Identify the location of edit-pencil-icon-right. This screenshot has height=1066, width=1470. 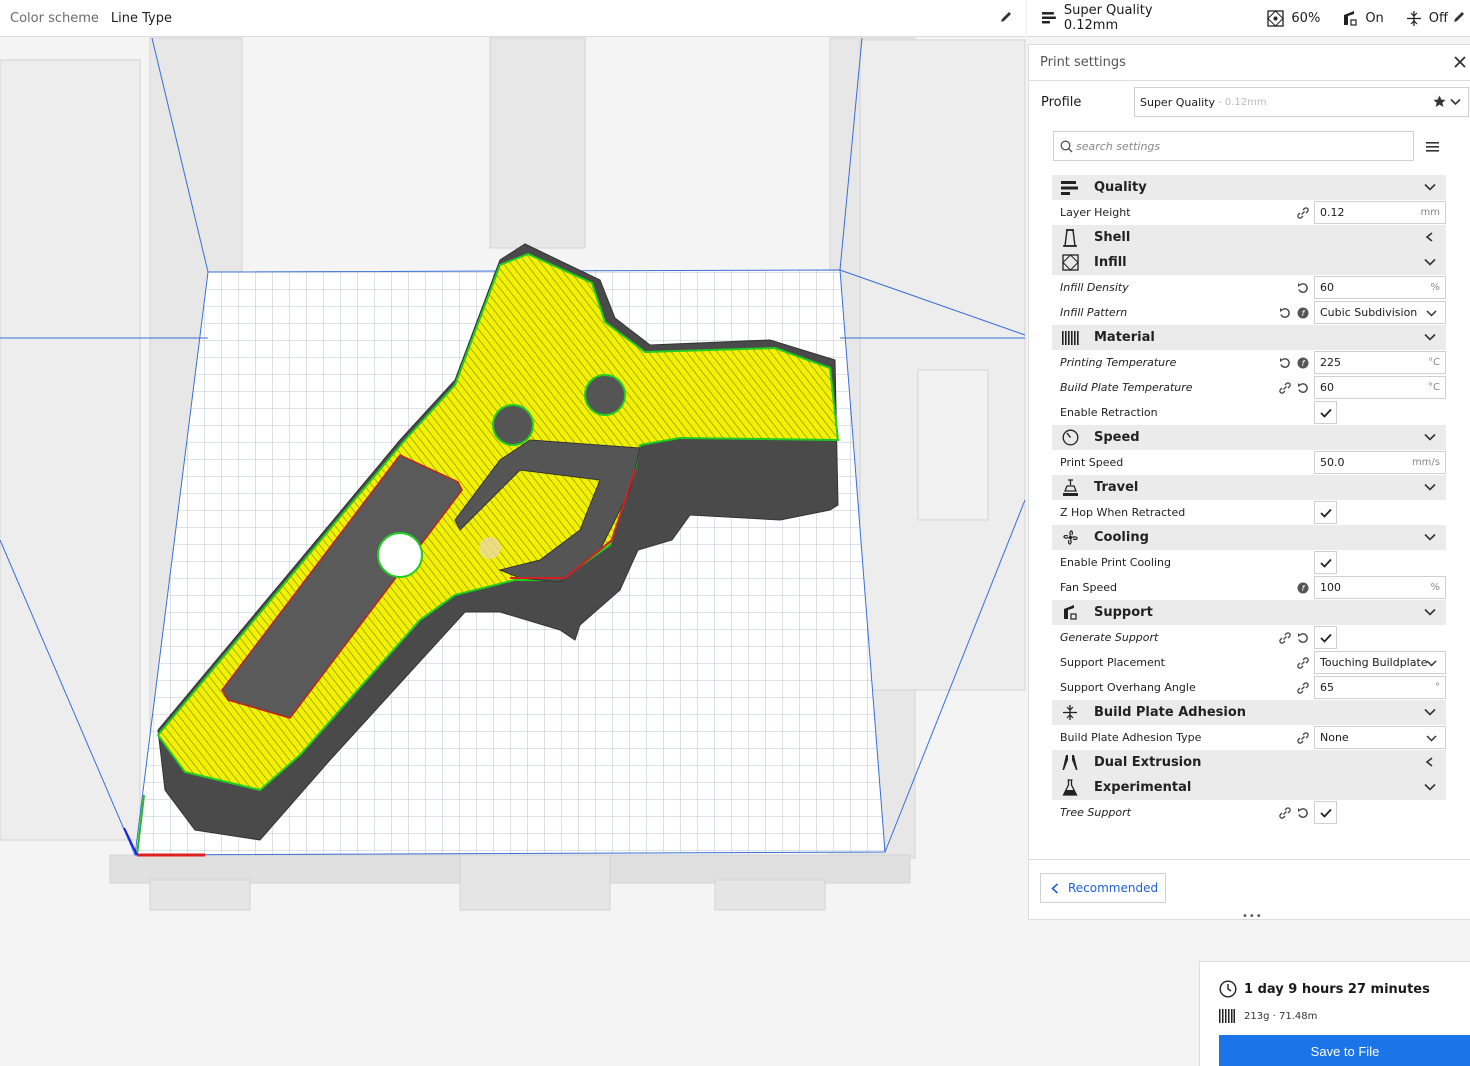
(1459, 19).